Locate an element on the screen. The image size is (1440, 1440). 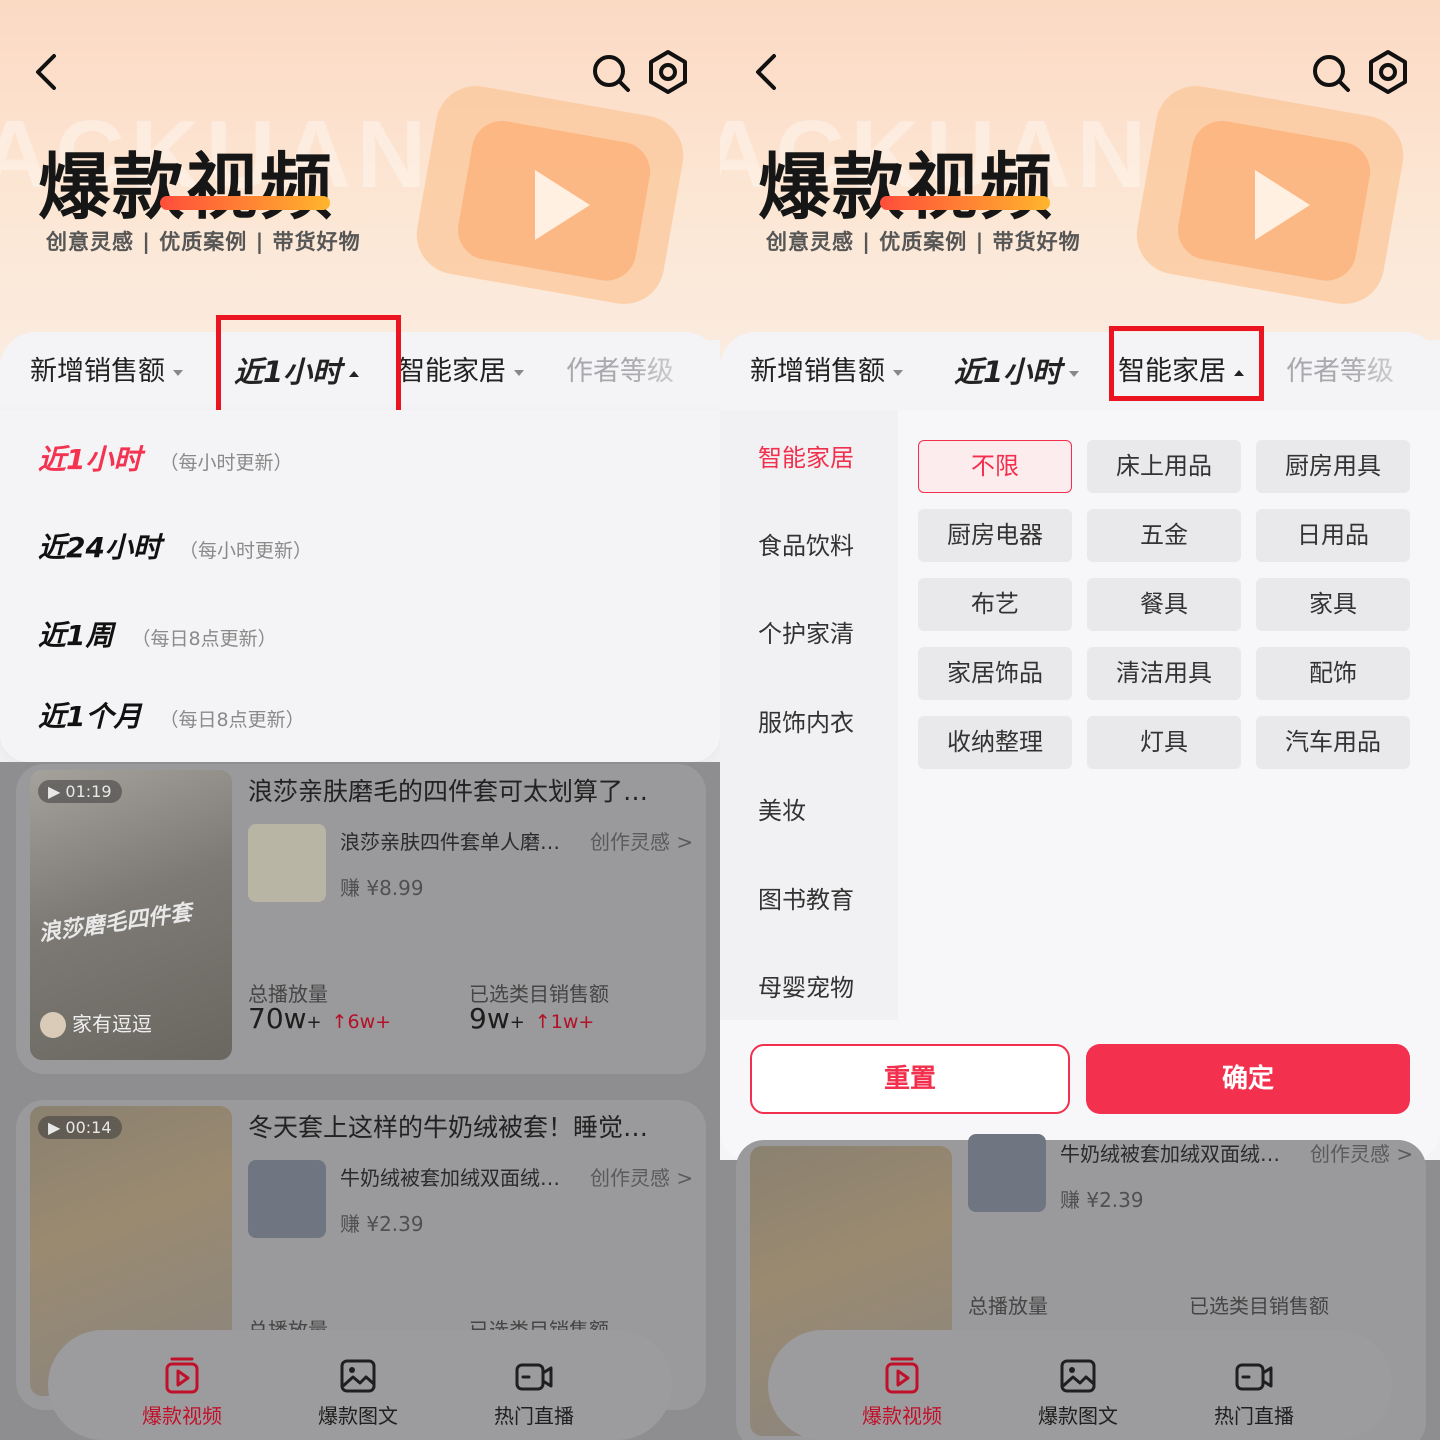
play-count-value: 70w+ ↑6w+ is located at coordinates (319, 1018).